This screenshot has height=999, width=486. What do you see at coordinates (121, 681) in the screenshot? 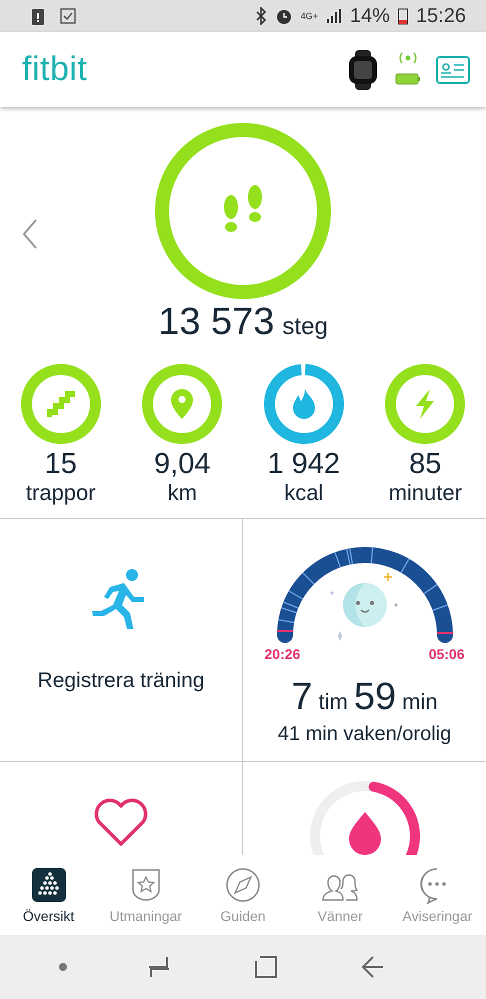
I see `exercise-label: Registrera träning` at bounding box center [121, 681].